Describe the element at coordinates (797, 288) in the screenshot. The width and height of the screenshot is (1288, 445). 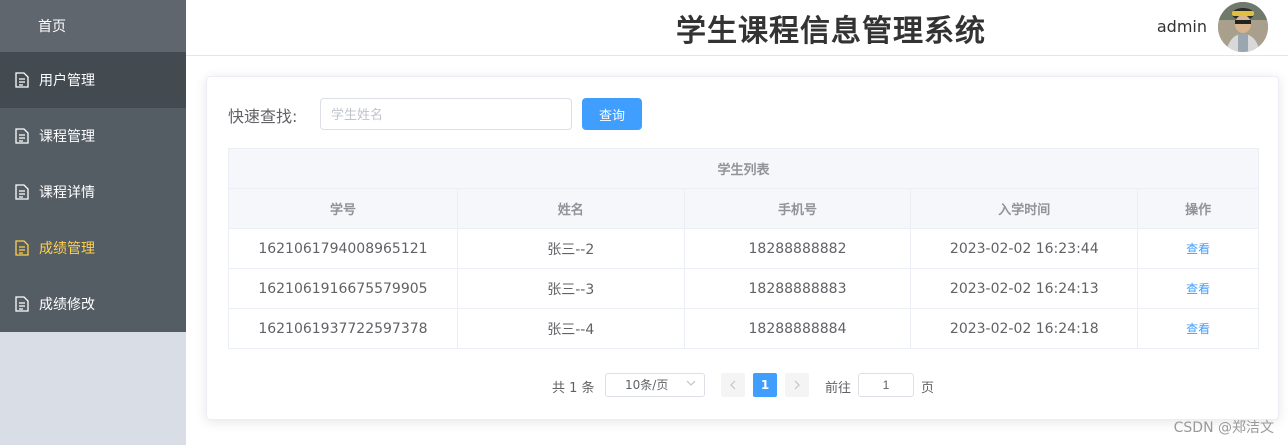
I see `cell-phone: 18288888883` at that location.